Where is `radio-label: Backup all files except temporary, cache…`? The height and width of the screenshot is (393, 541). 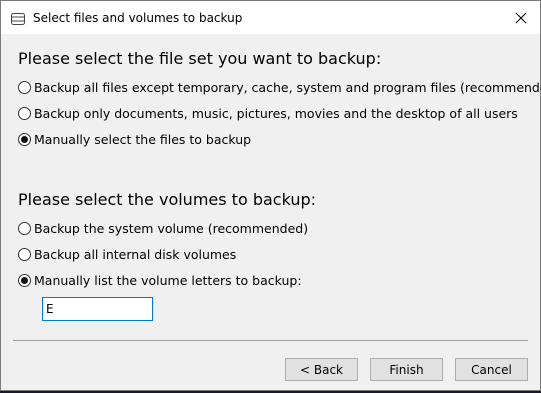 radio-label: Backup all files except temporary, cache… is located at coordinates (287, 87).